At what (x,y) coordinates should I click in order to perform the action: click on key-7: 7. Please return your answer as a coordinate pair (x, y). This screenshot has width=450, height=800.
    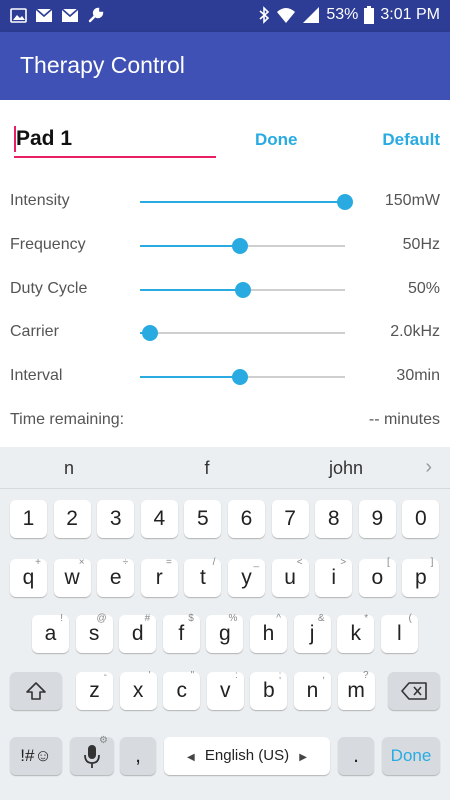
    Looking at the image, I should click on (290, 519).